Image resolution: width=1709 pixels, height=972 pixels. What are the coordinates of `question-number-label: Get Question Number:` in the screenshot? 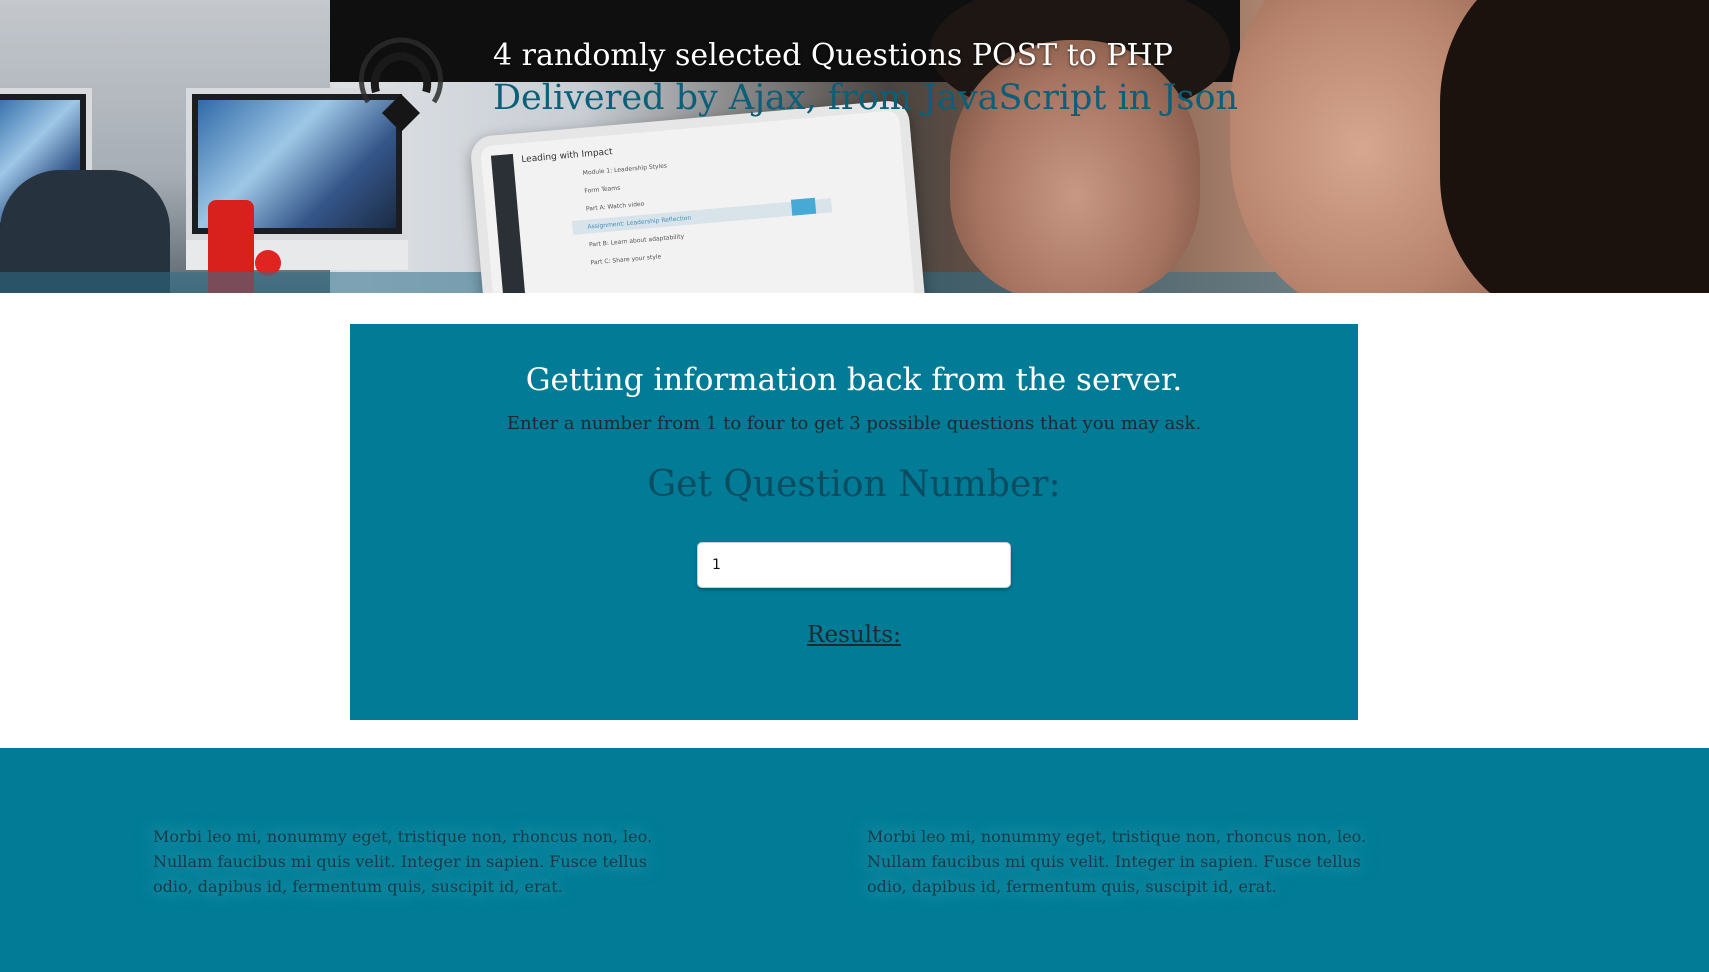 It's located at (854, 484).